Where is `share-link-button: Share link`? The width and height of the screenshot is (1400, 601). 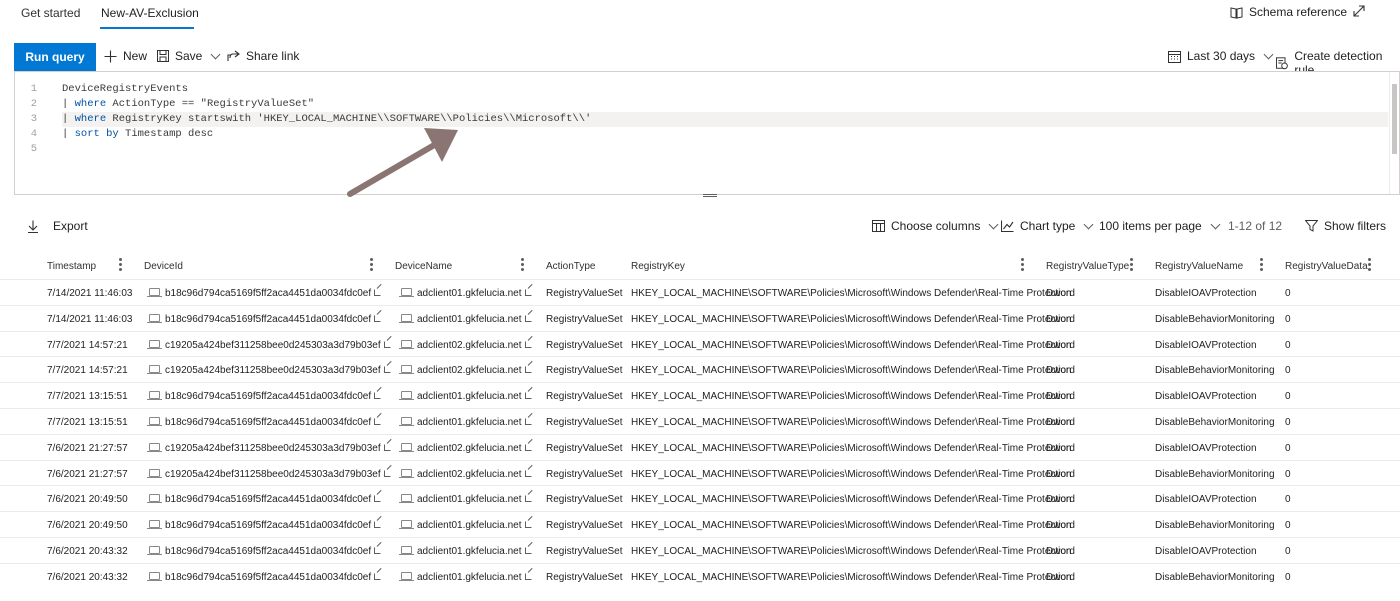 share-link-button: Share link is located at coordinates (263, 56).